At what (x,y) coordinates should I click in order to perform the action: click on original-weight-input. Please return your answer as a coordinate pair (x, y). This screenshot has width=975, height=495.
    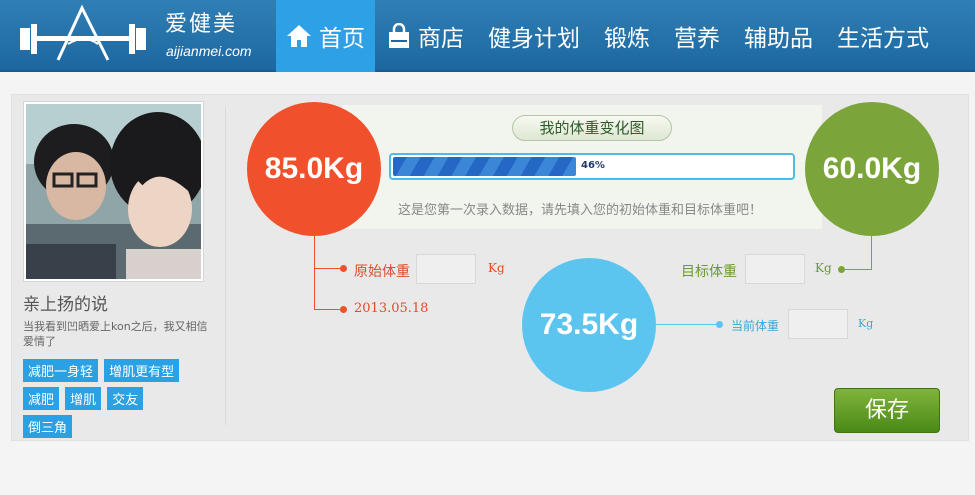
    Looking at the image, I should click on (446, 269).